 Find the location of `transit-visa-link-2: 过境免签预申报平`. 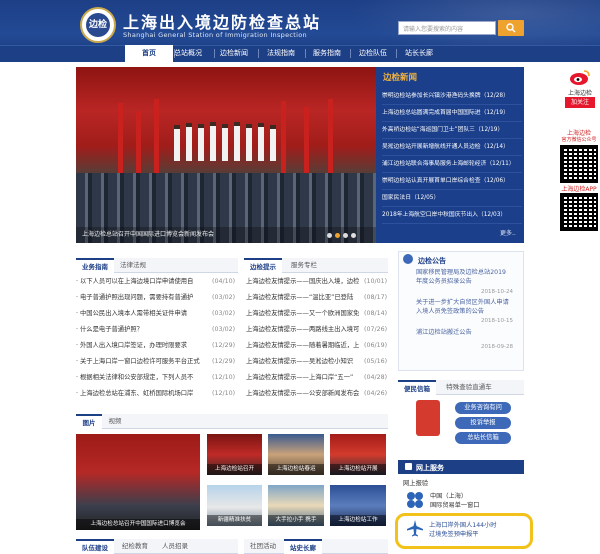

transit-visa-link-2: 过境免签预申报平 is located at coordinates (454, 533).